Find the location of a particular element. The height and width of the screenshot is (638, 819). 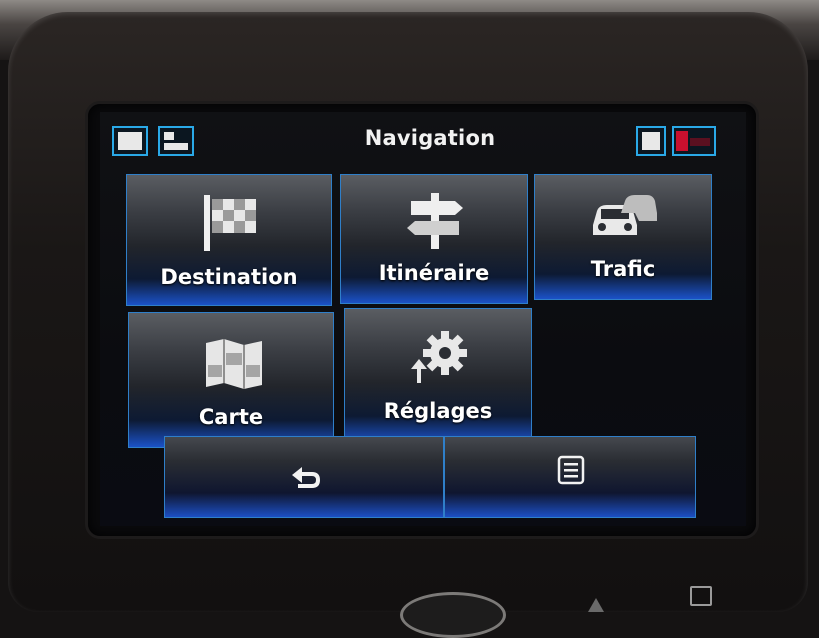

back-arrow-icon is located at coordinates (306, 477).